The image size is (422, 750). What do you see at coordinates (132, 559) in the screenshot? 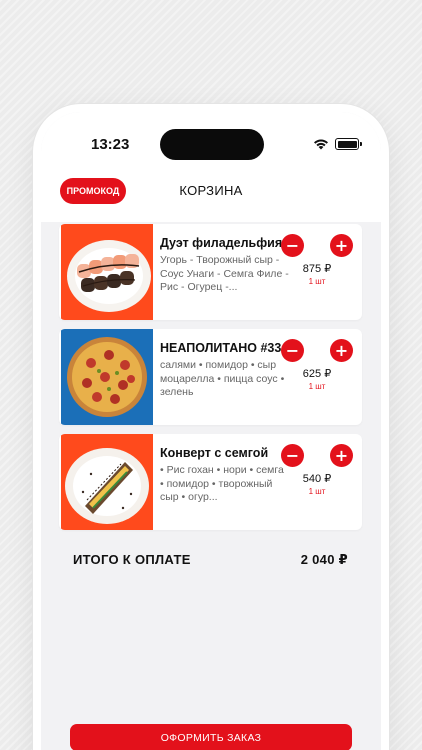
I see `total-label: ИТОГО К ОПЛАТЕ` at bounding box center [132, 559].